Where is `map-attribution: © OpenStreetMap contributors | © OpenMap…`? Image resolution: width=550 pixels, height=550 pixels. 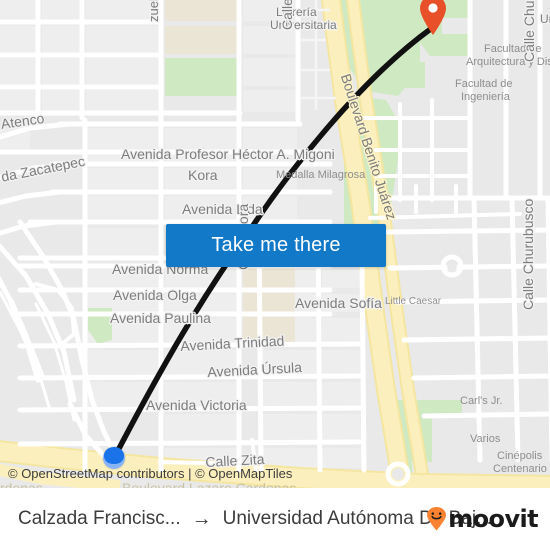 map-attribution: © OpenStreetMap contributors | © OpenMap… is located at coordinates (150, 473).